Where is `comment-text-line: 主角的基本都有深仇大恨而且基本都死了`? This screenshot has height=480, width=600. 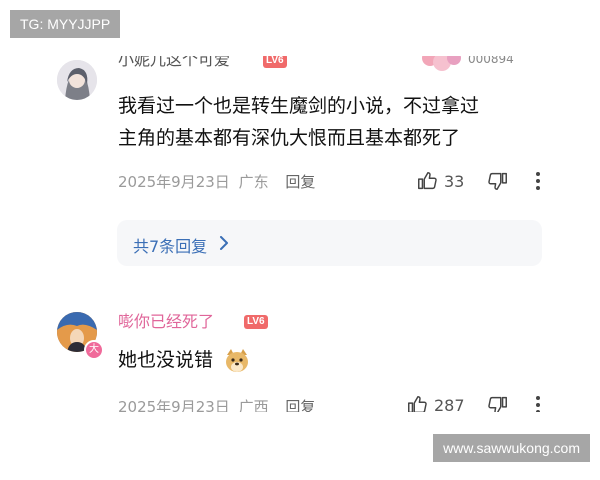
comment-text-line: 主角的基本都有深仇大恨而且基本都死了 is located at coordinates (289, 138).